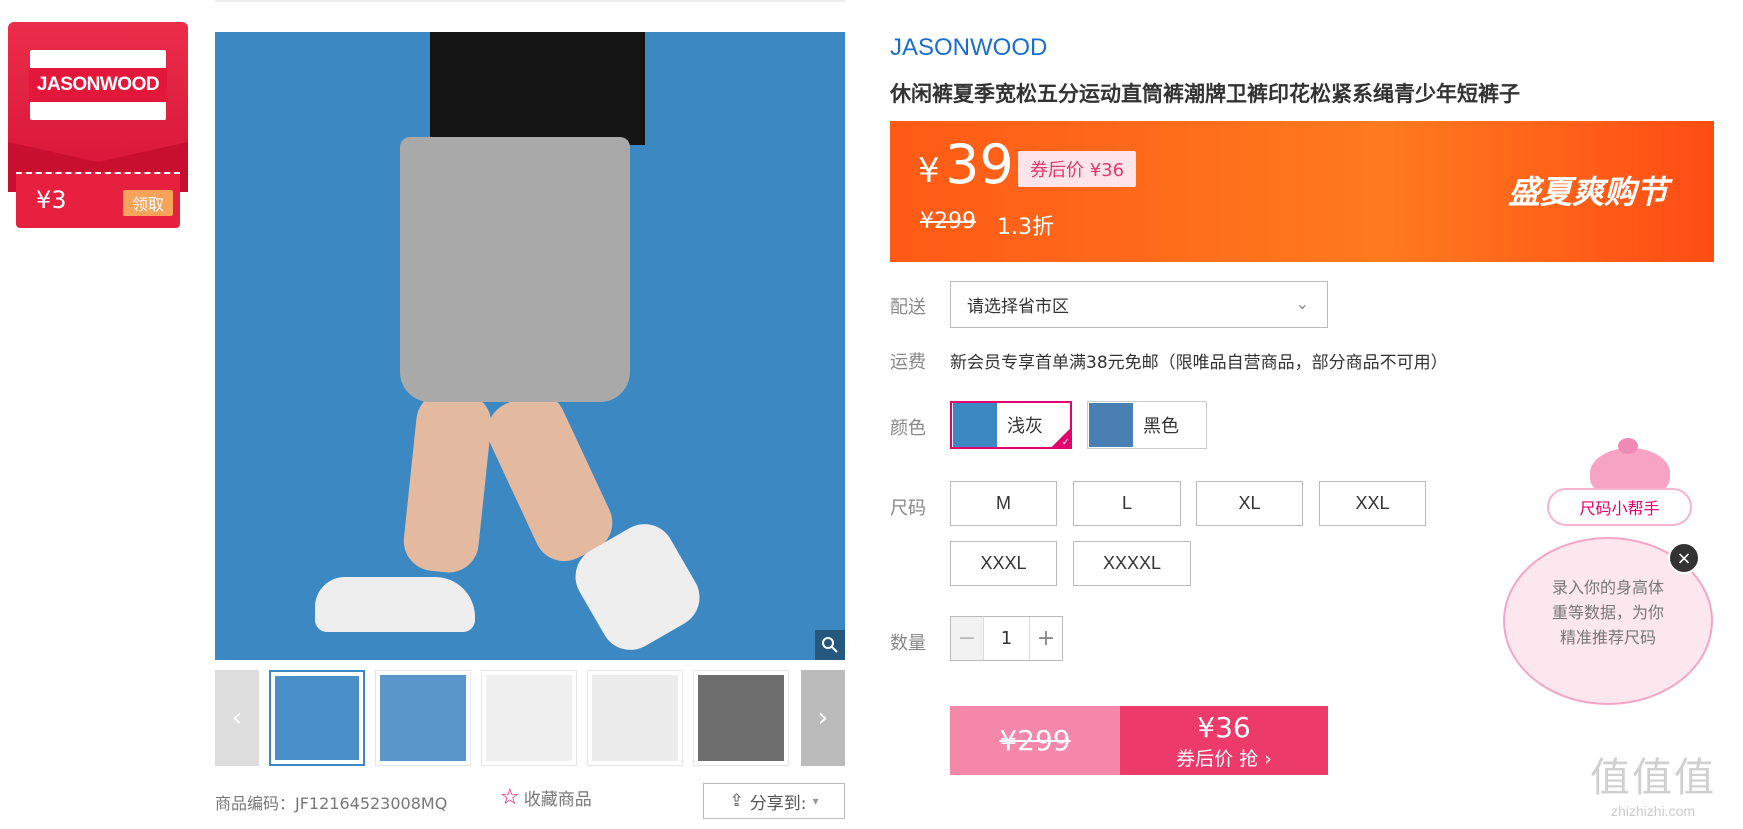 The height and width of the screenshot is (829, 1743). Describe the element at coordinates (1025, 426) in the screenshot. I see `color-option-label: 浅灰` at that location.